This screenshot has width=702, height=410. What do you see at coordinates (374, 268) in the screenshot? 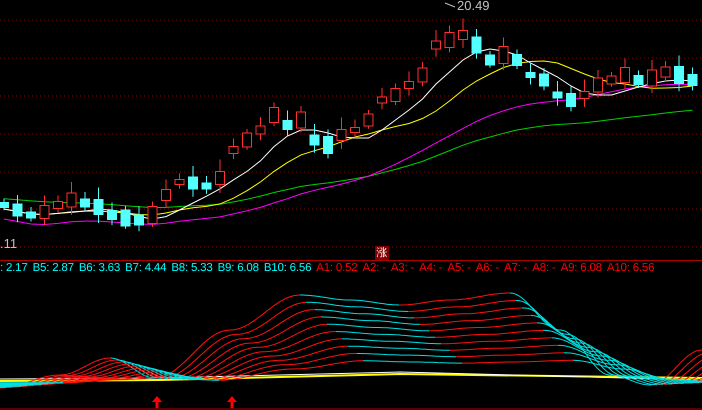
I see `indicator-value: A2: -` at bounding box center [374, 268].